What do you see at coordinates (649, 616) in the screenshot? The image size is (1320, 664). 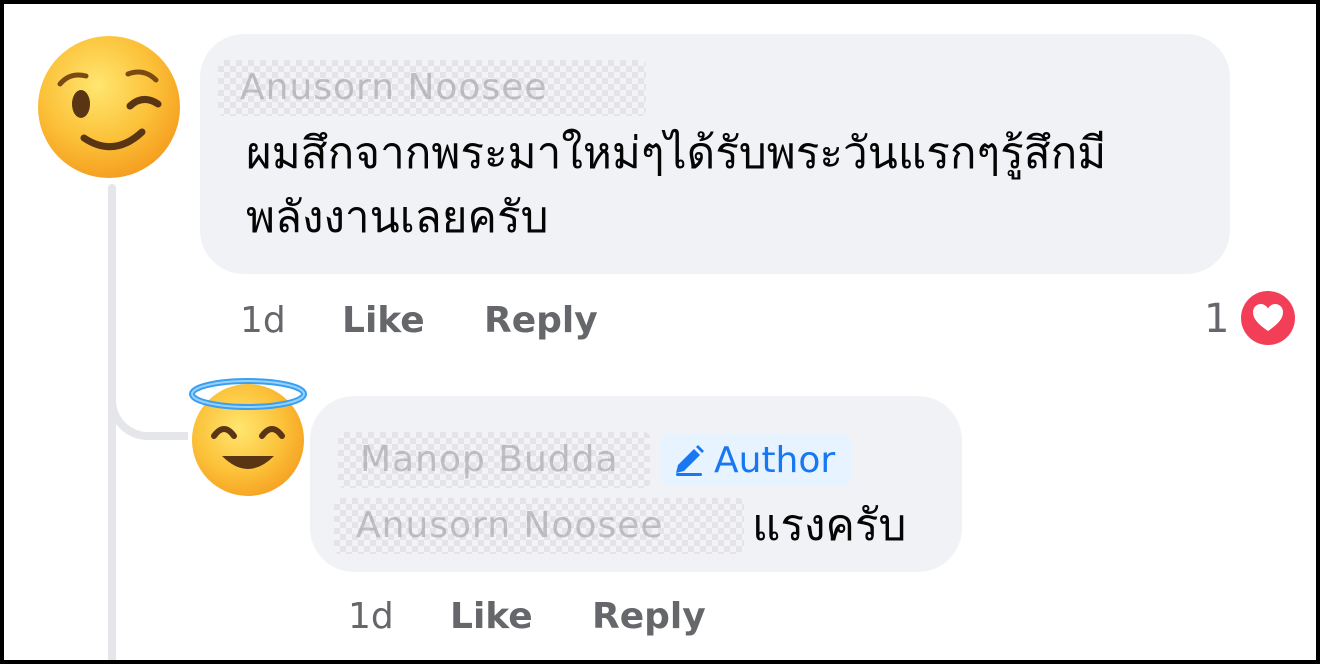 I see `reply-reply-button: Reply` at bounding box center [649, 616].